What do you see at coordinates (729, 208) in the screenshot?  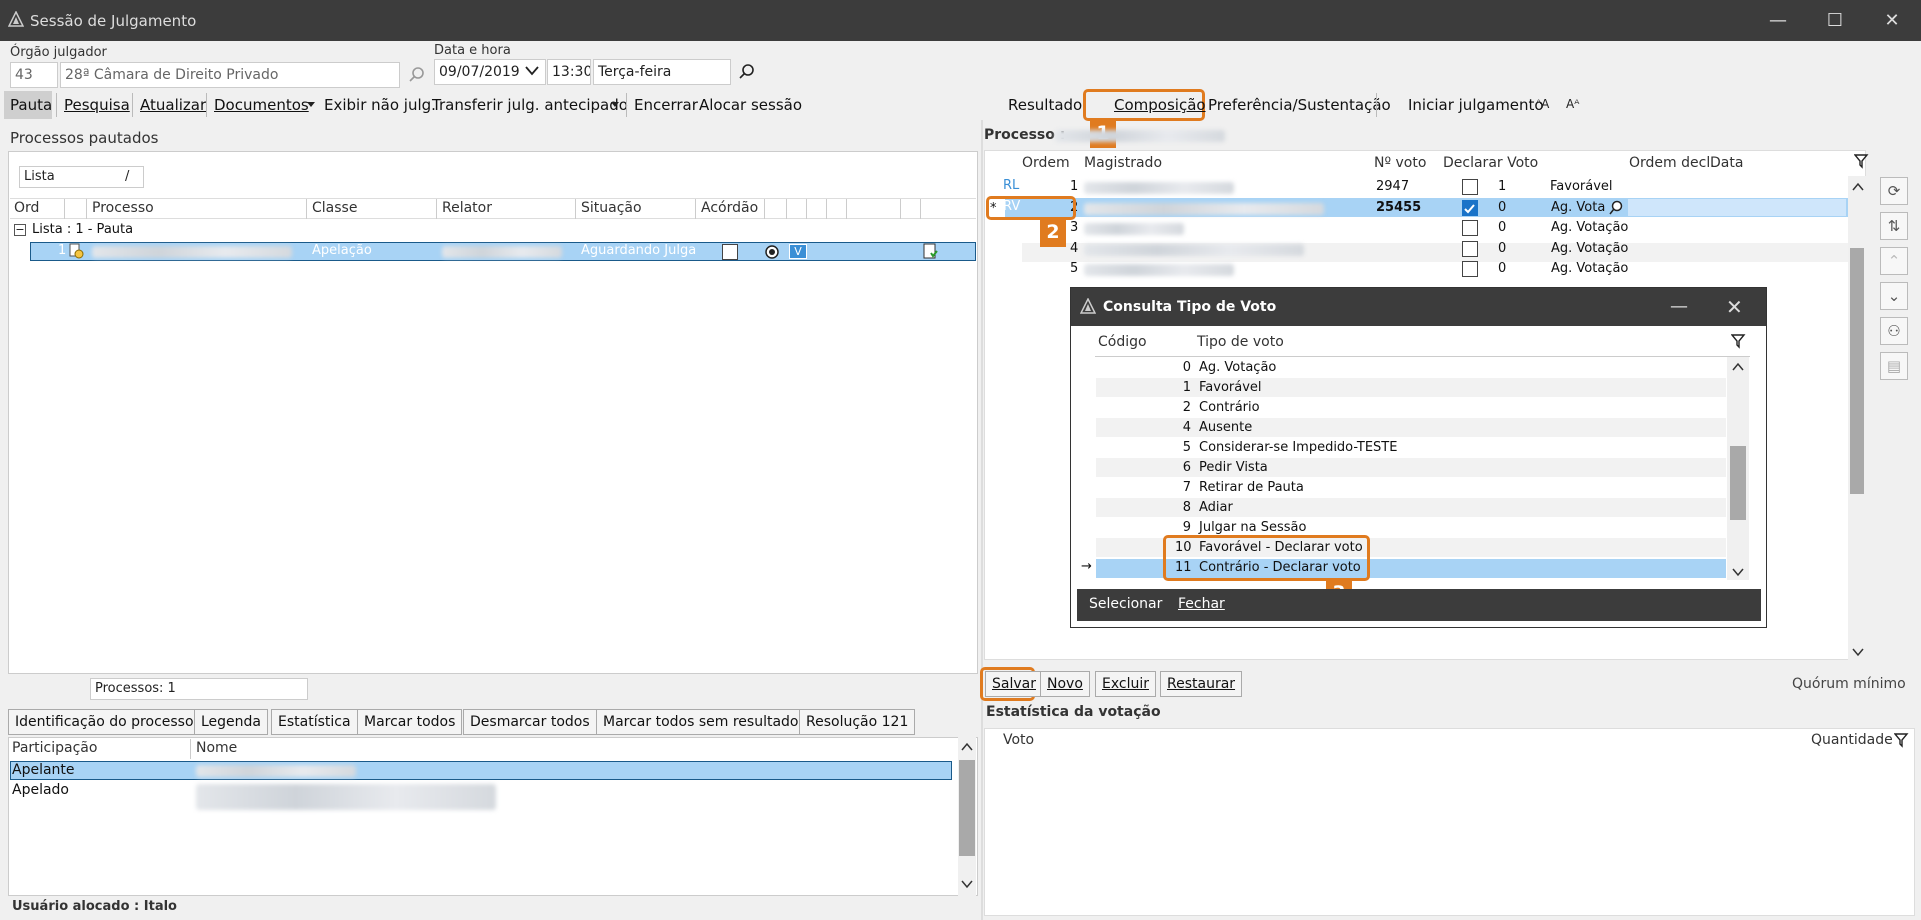 I see `col-acordao: Acórdão` at bounding box center [729, 208].